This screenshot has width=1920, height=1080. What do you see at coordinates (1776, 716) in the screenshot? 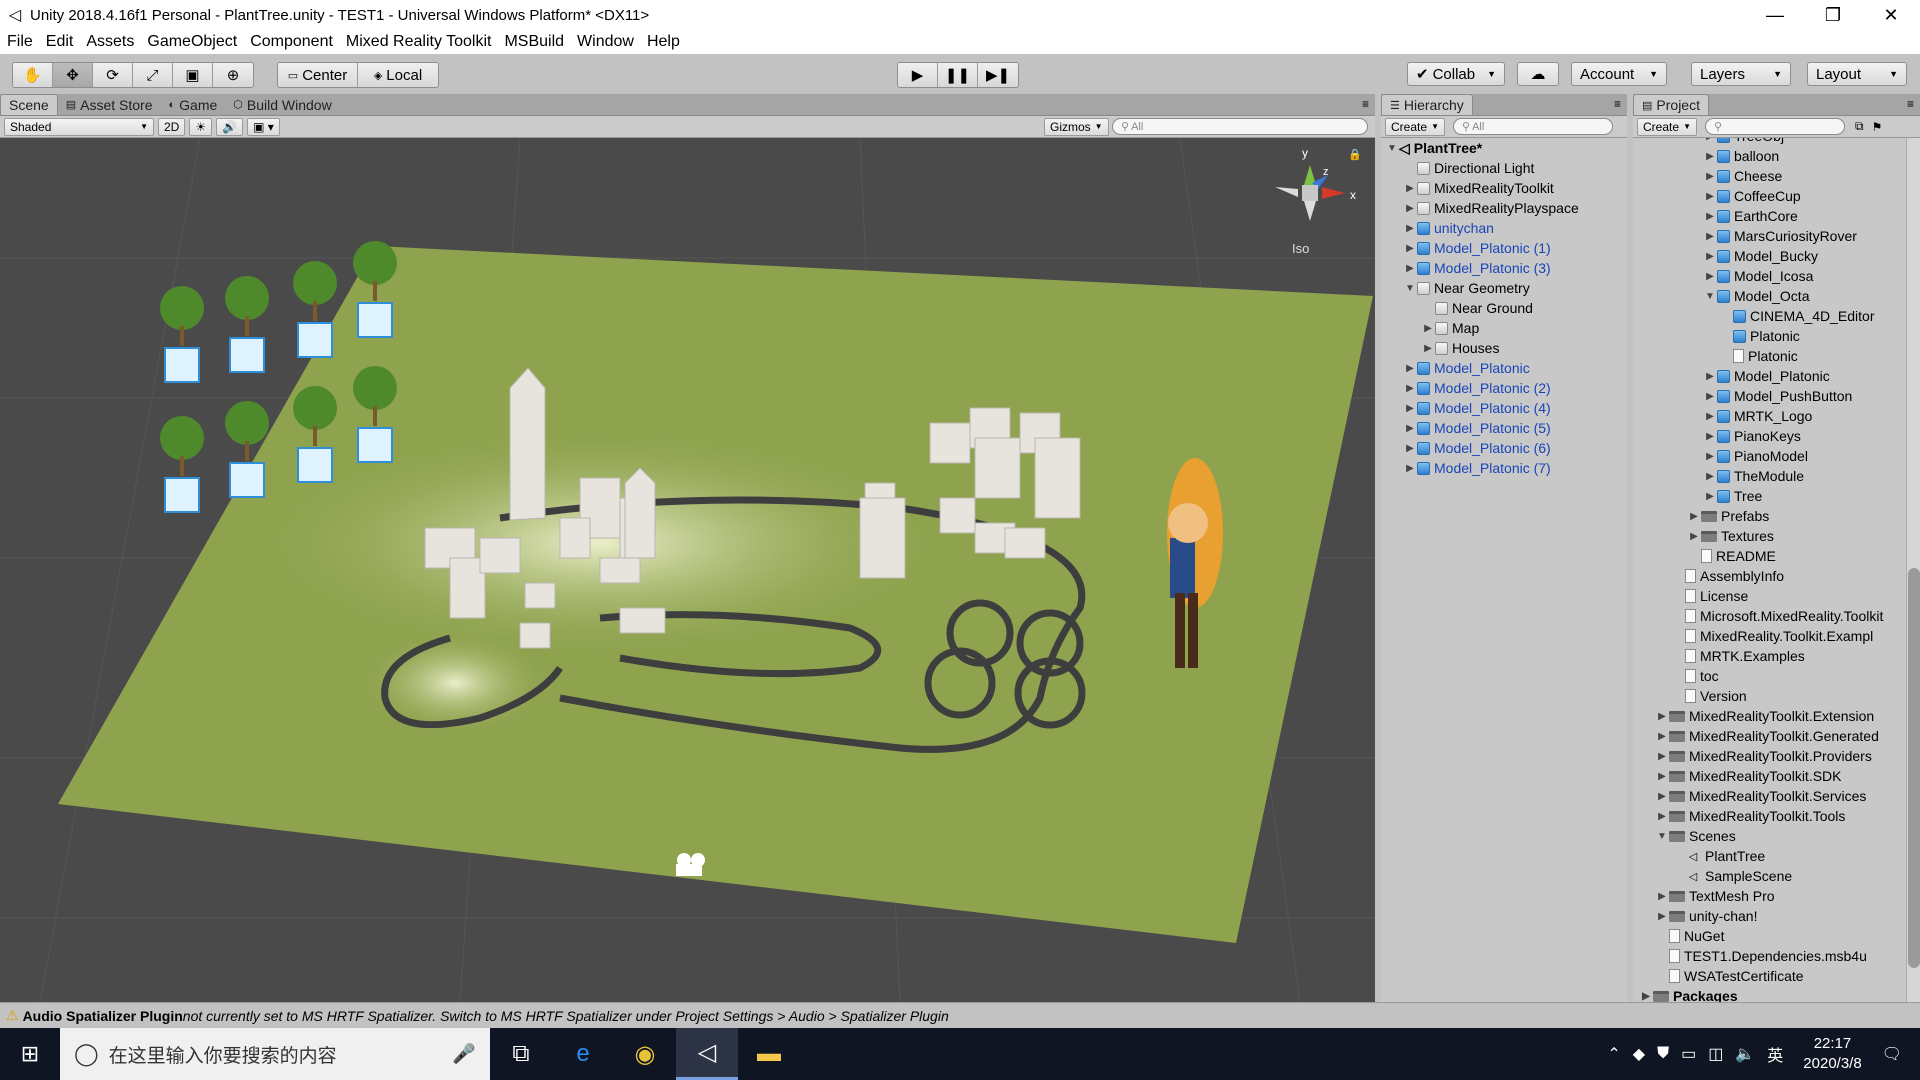
I see `project-item: ▶ MixedRealityToolkit.Extension` at bounding box center [1776, 716].